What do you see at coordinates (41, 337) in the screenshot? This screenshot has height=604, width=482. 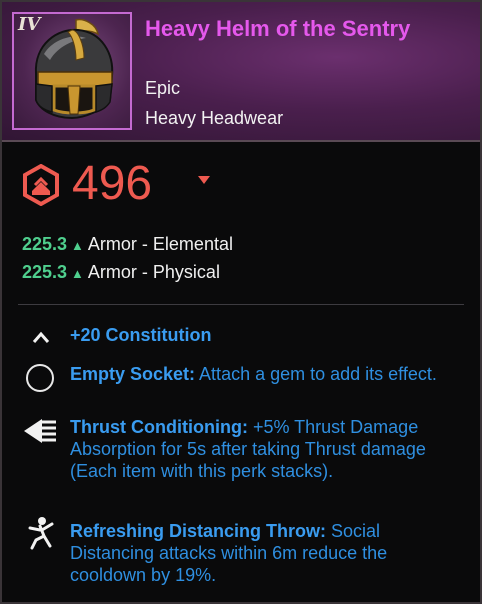 I see `chevron-up-icon` at bounding box center [41, 337].